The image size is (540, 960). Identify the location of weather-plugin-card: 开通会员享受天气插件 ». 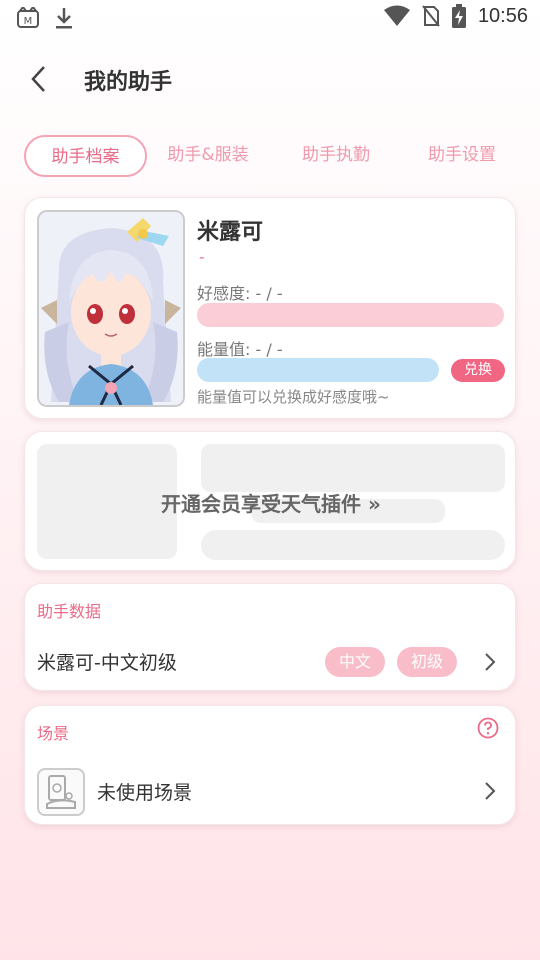
(270, 501).